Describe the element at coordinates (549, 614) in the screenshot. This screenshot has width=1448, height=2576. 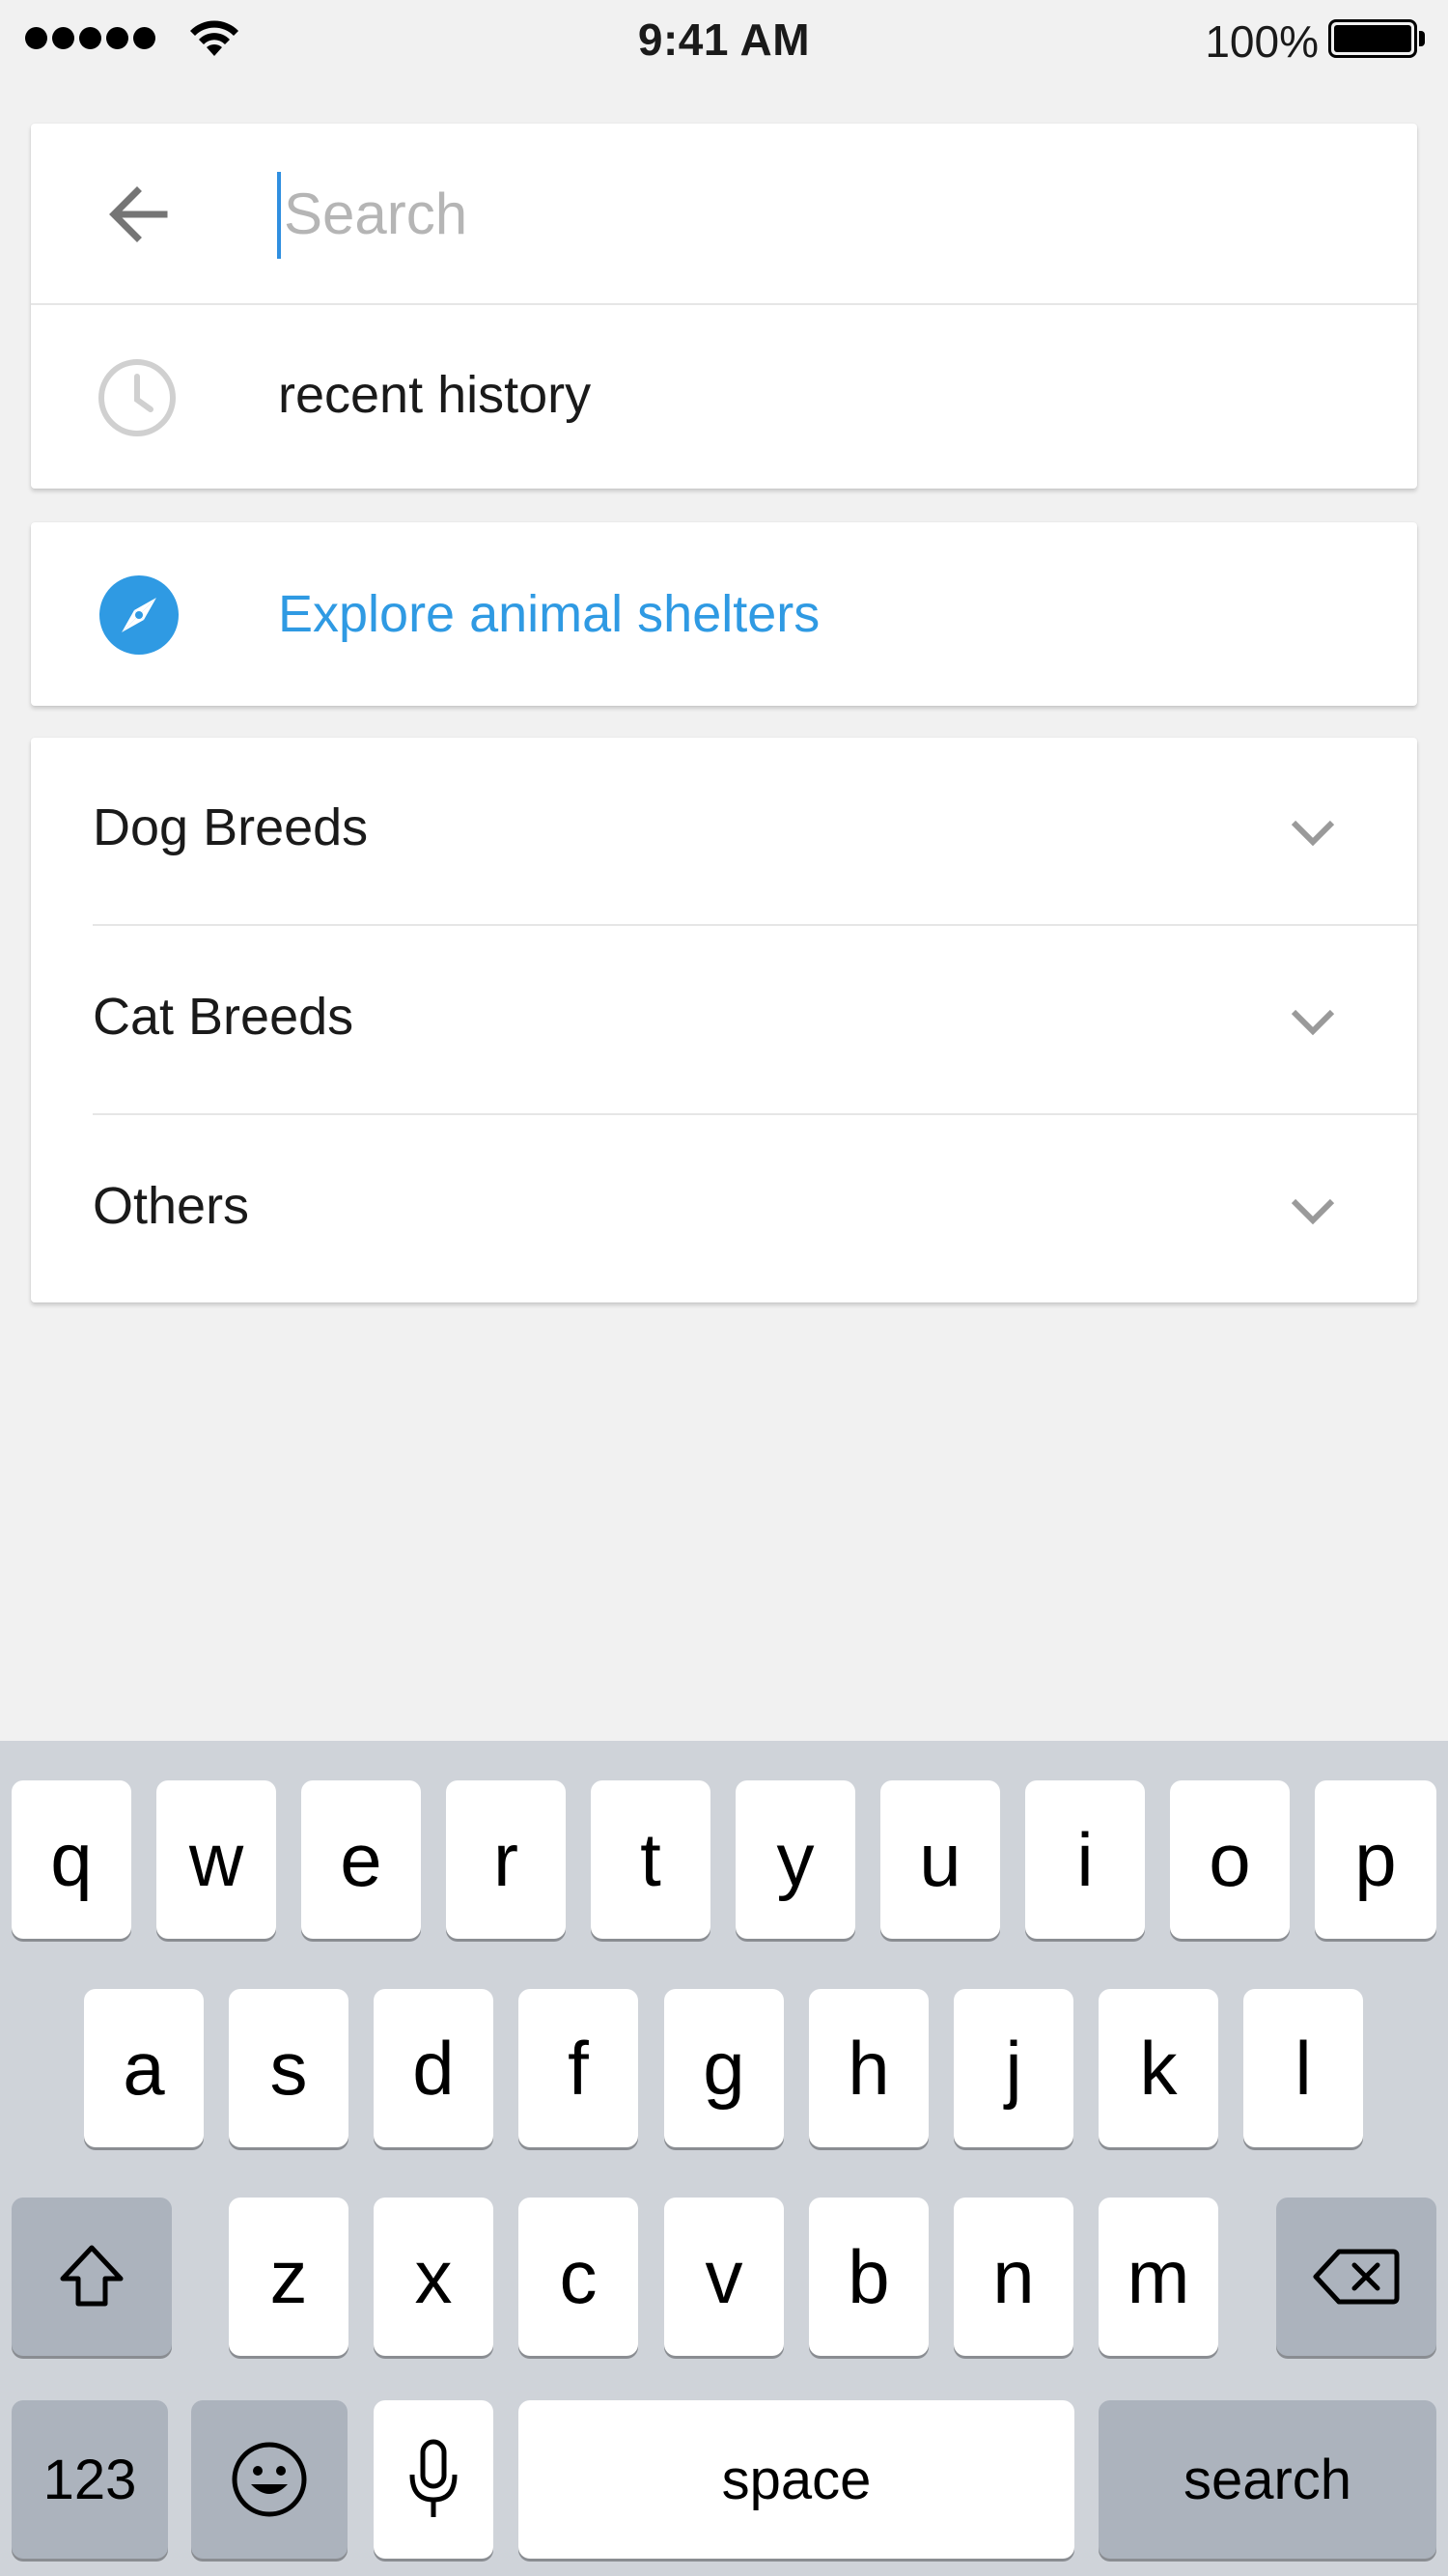
I see `explore-shelters-label: Explore animal shelters` at that location.